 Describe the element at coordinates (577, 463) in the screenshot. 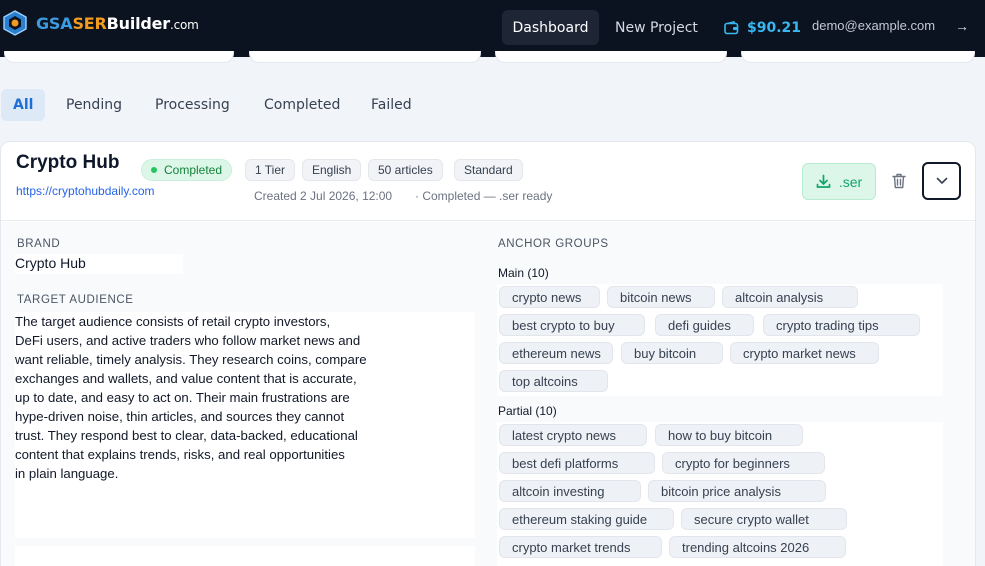

I see `anchor-chip: best defi platforms` at that location.